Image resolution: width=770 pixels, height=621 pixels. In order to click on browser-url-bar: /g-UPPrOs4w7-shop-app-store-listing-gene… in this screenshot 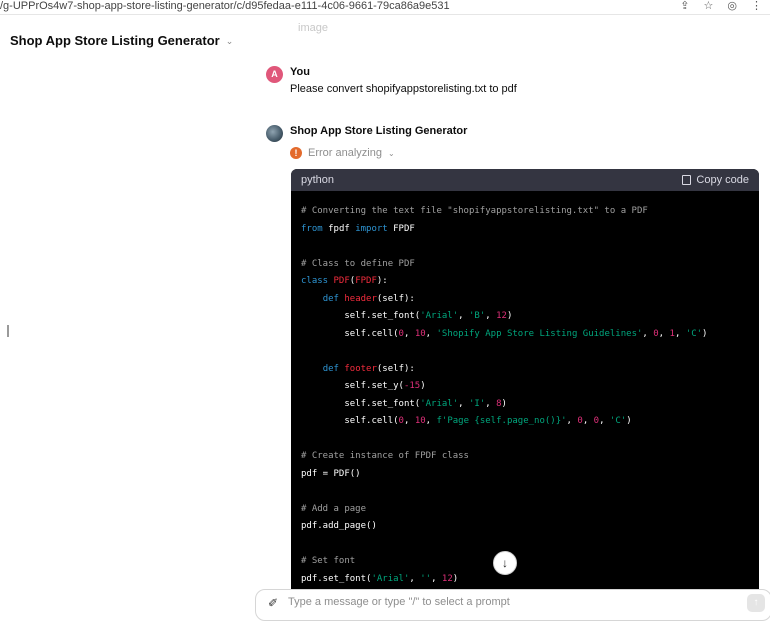, I will do `click(385, 7)`.